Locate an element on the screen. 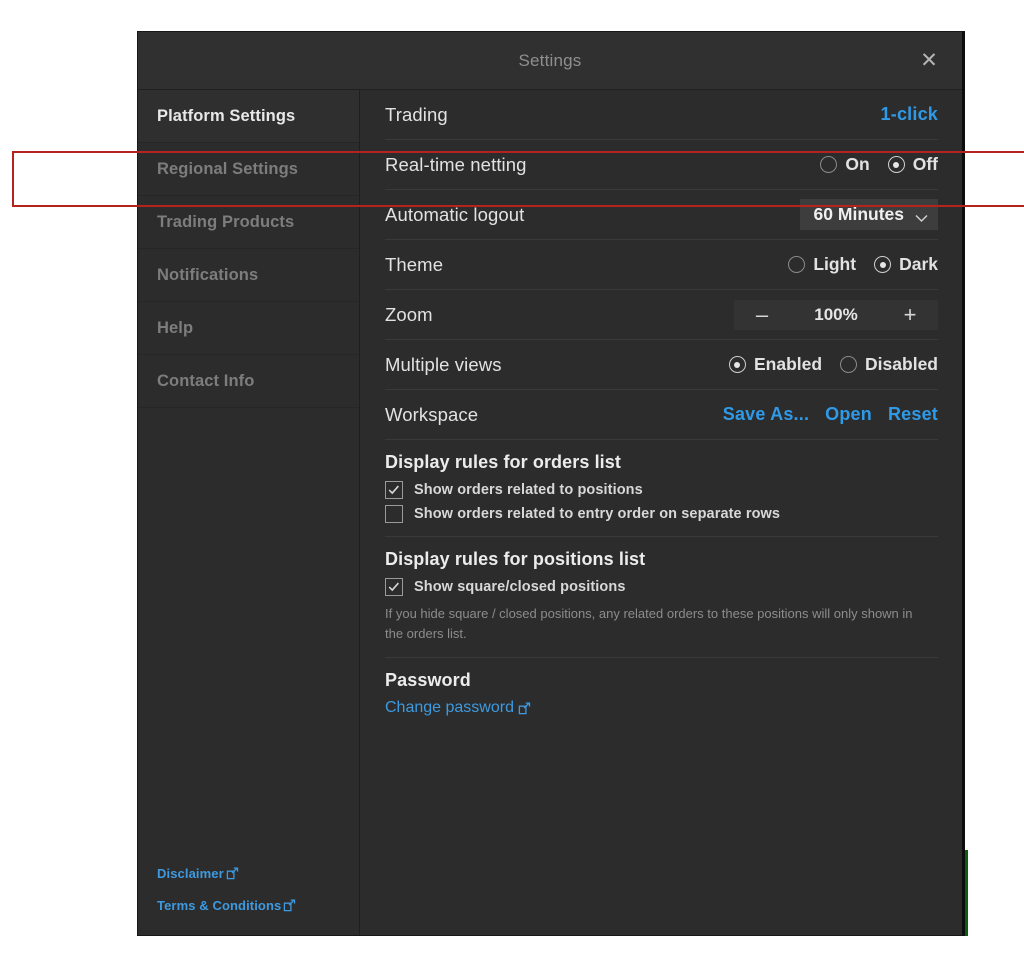  sidebar-item-contact-info: Contact Info is located at coordinates (248, 381).